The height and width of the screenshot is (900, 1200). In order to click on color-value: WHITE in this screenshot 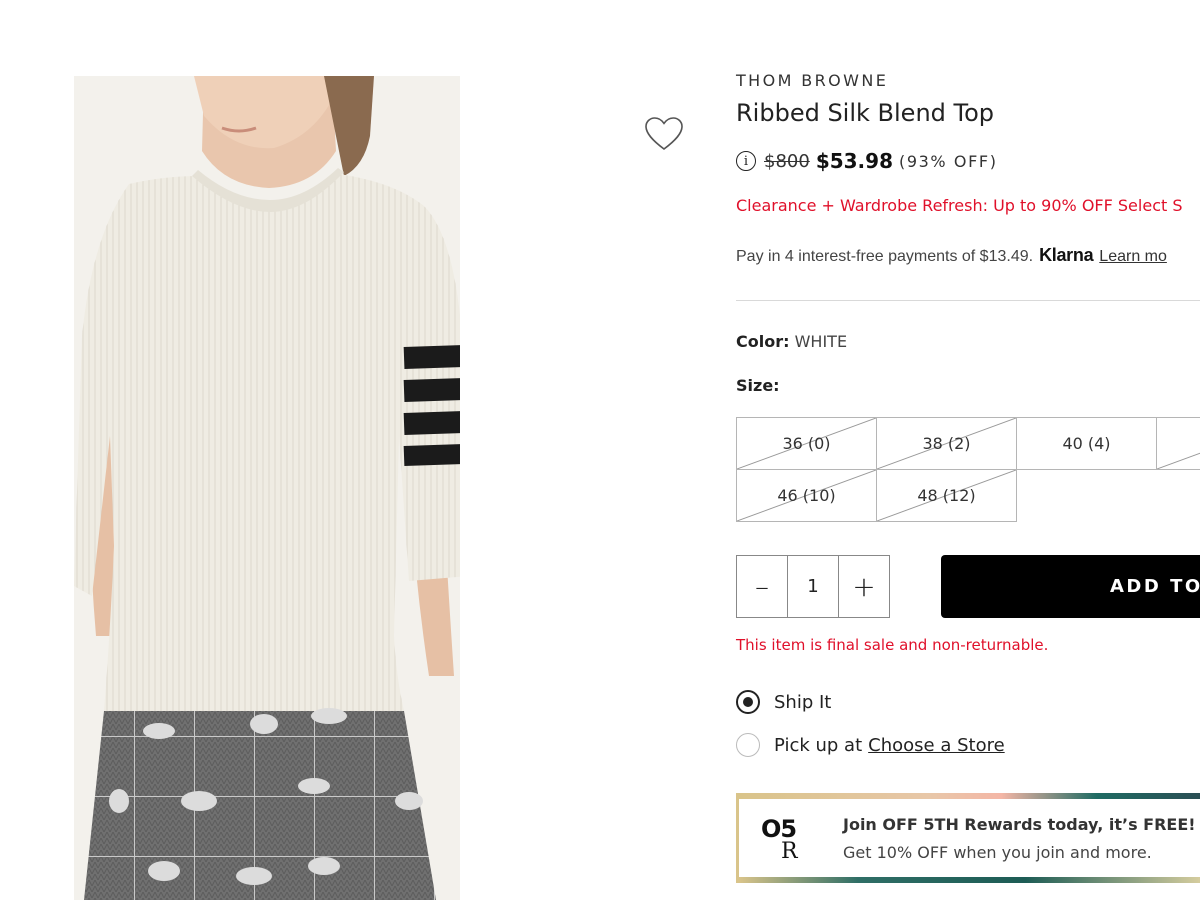, I will do `click(821, 341)`.